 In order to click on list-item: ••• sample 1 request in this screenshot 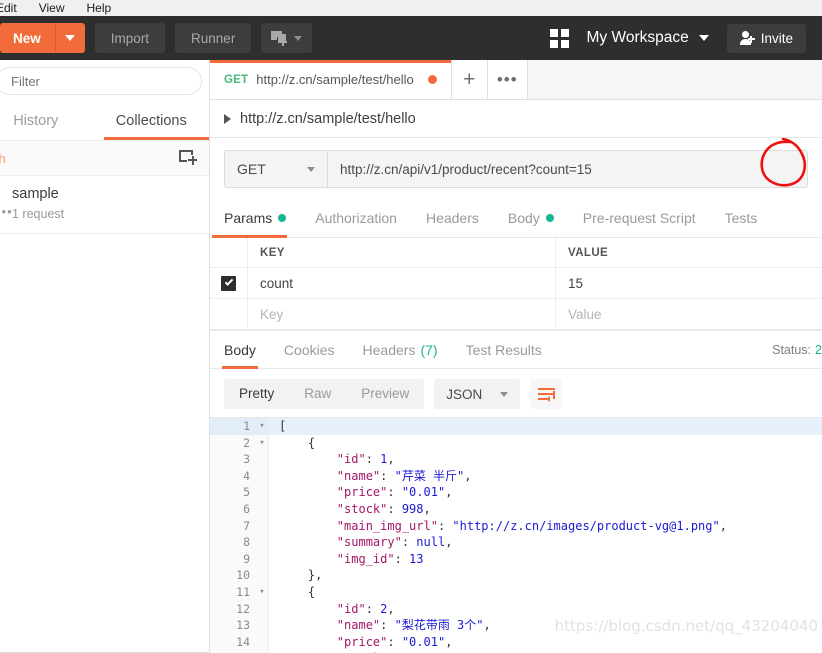, I will do `click(104, 205)`.